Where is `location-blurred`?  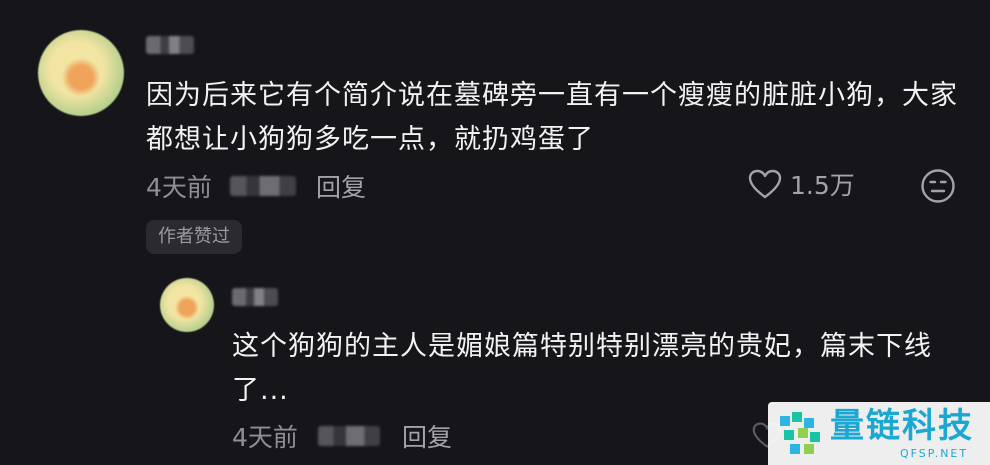 location-blurred is located at coordinates (263, 186).